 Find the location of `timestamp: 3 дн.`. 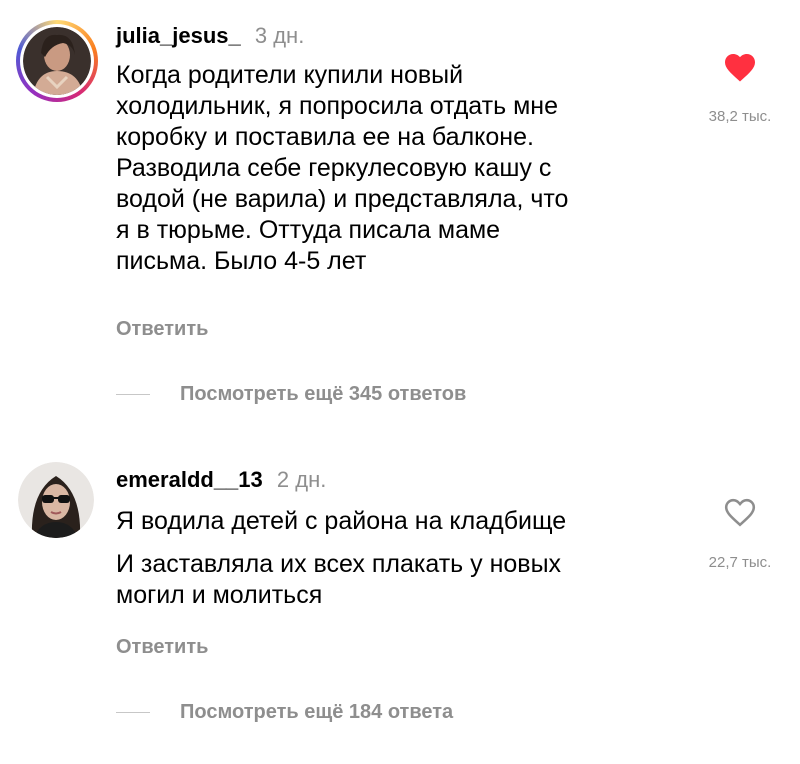

timestamp: 3 дн. is located at coordinates (279, 35).